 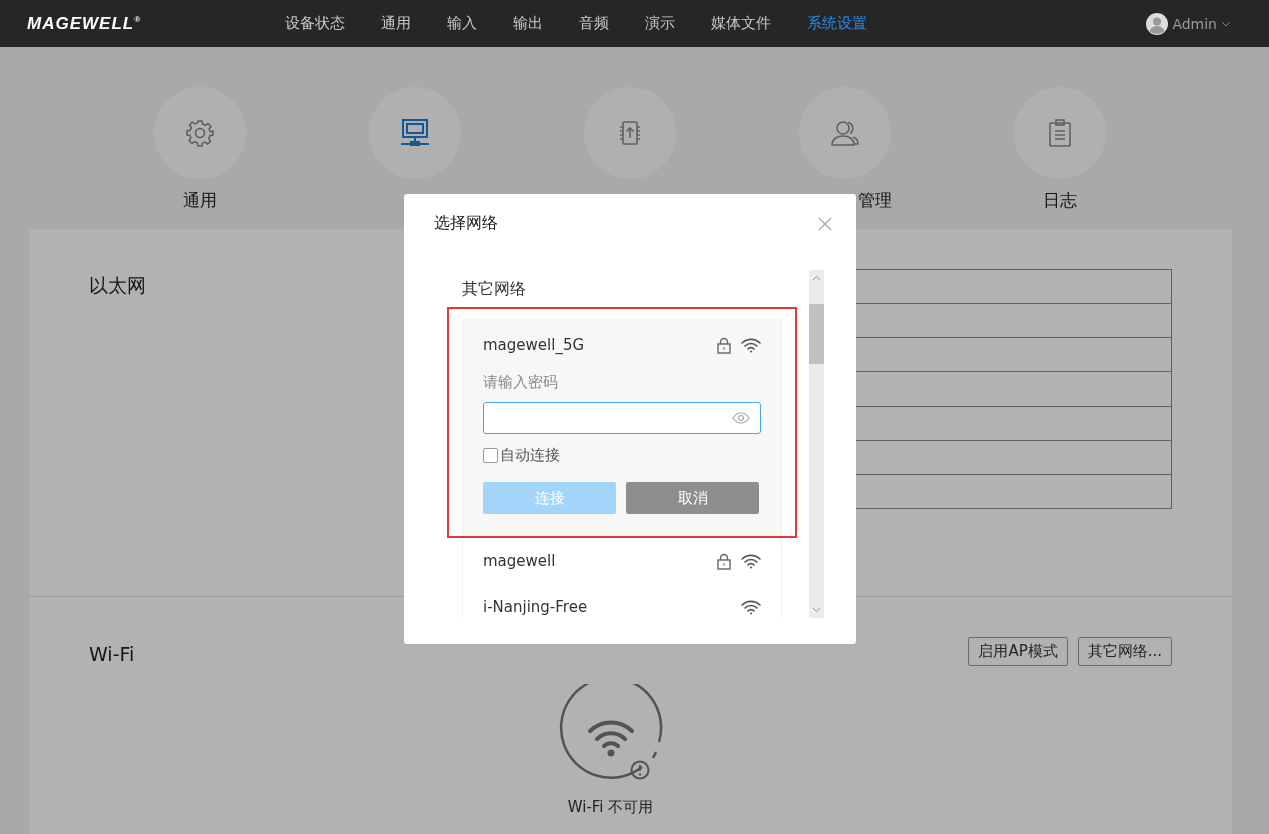 I want to click on checkbox, so click(x=490, y=455).